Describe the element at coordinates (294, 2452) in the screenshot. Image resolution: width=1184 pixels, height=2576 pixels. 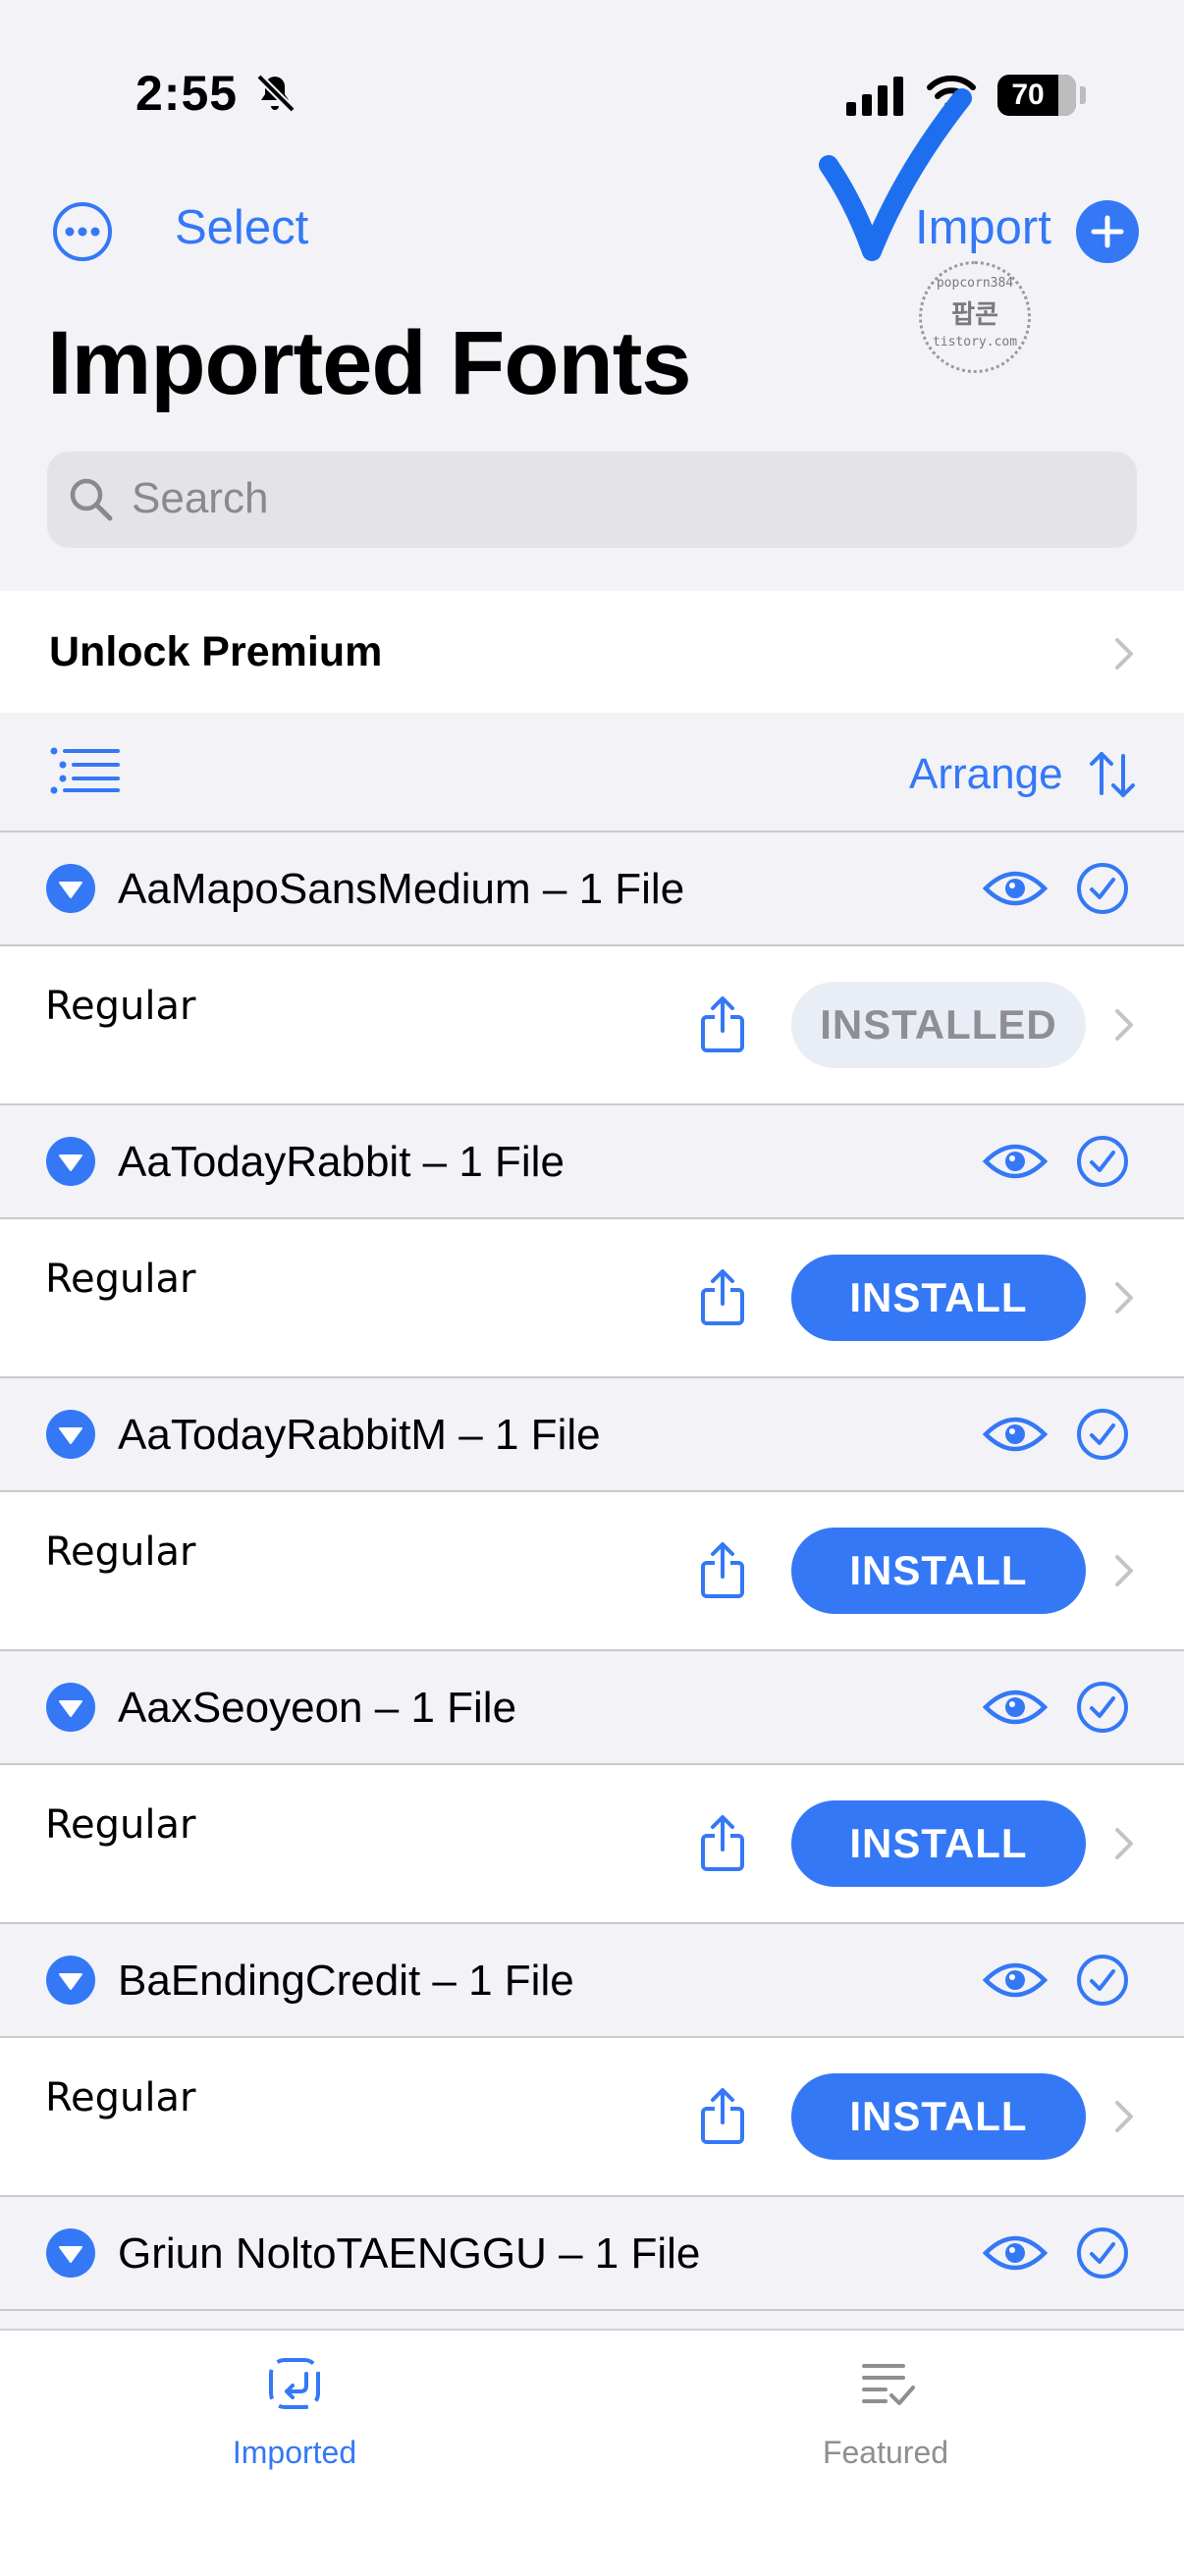
I see `tab-imported-label: Imported` at that location.